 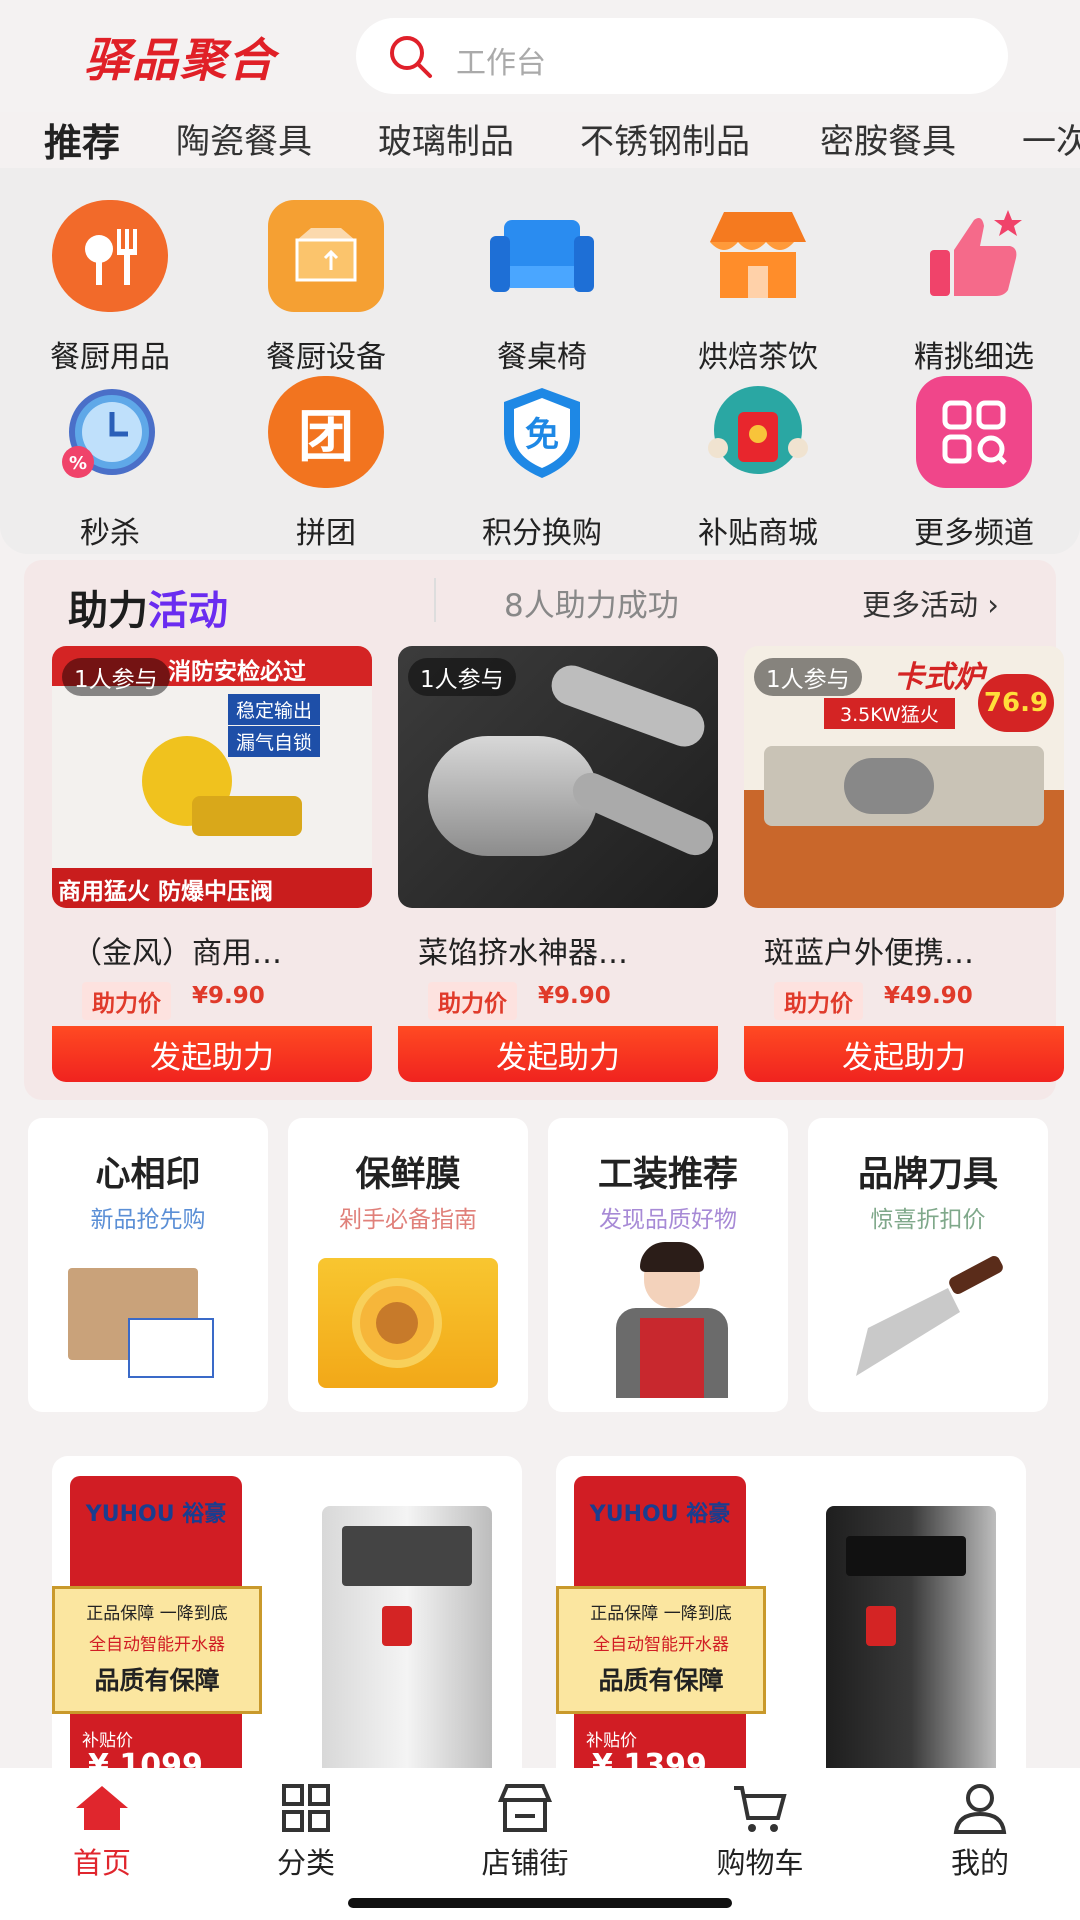 I want to click on promo-tile: 心相印 新品抢先购, so click(x=148, y=1265).